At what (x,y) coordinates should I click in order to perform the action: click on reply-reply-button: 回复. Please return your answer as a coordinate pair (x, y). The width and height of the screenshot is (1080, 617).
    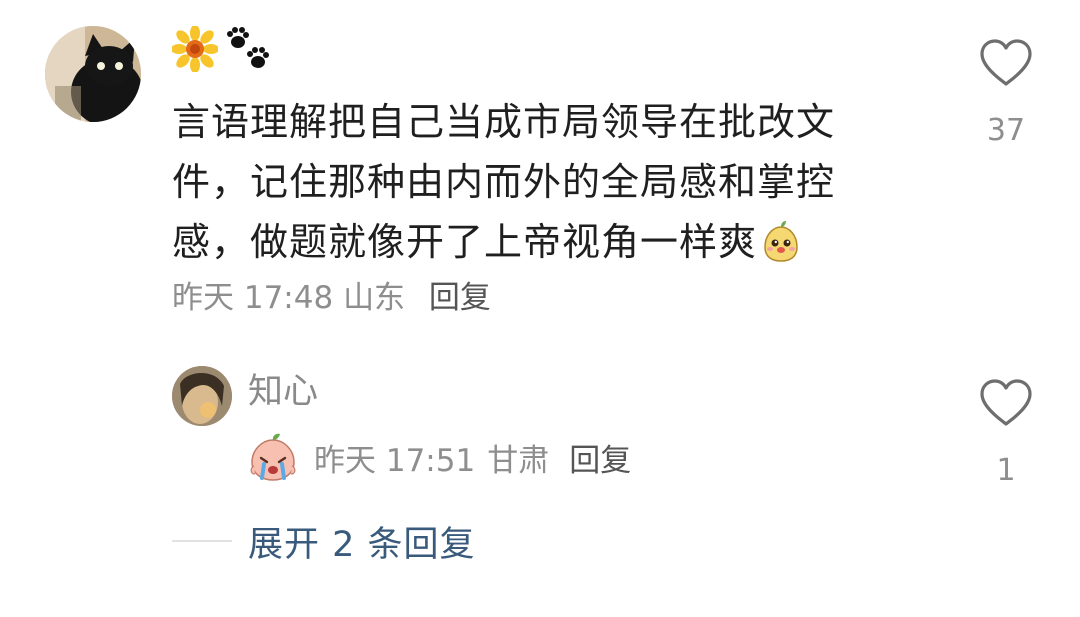
    Looking at the image, I should click on (600, 457).